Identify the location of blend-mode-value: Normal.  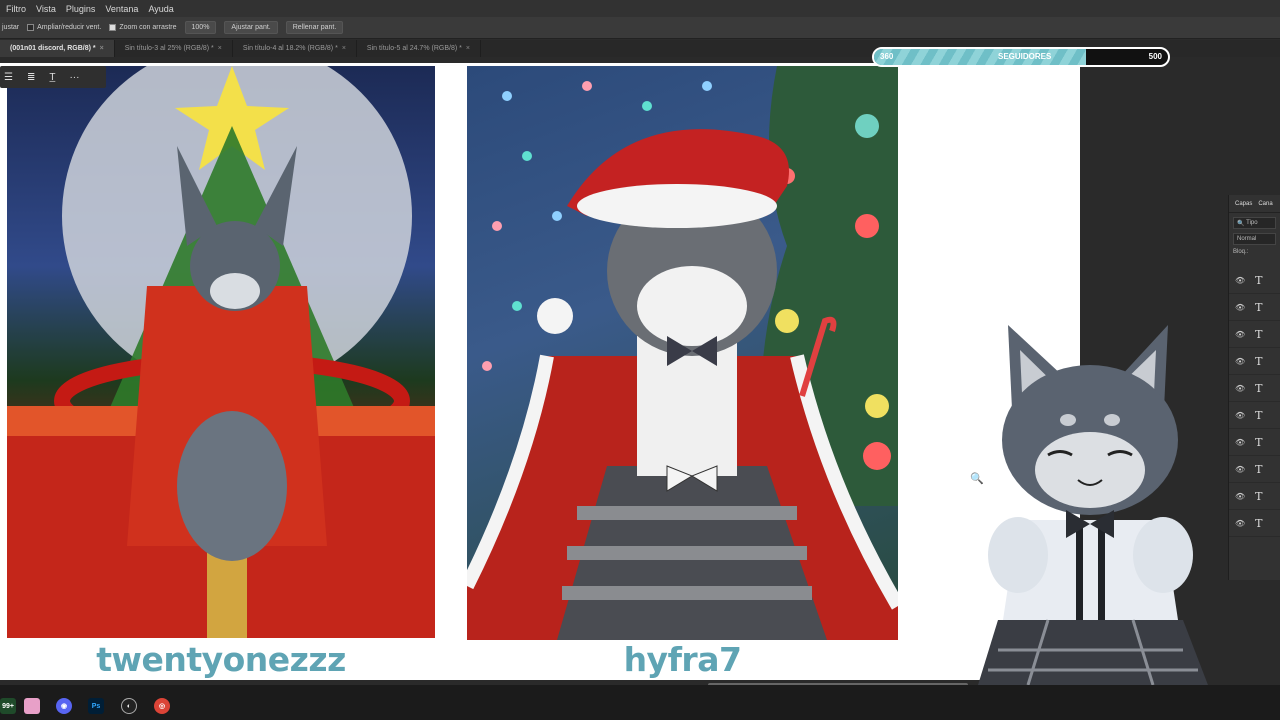
(1247, 239).